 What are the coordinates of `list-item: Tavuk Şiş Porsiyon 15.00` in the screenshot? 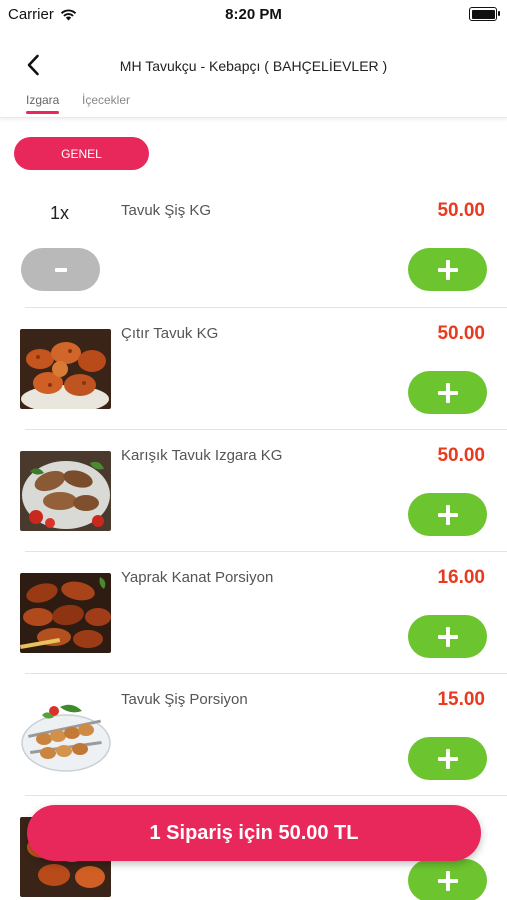 It's located at (253, 735).